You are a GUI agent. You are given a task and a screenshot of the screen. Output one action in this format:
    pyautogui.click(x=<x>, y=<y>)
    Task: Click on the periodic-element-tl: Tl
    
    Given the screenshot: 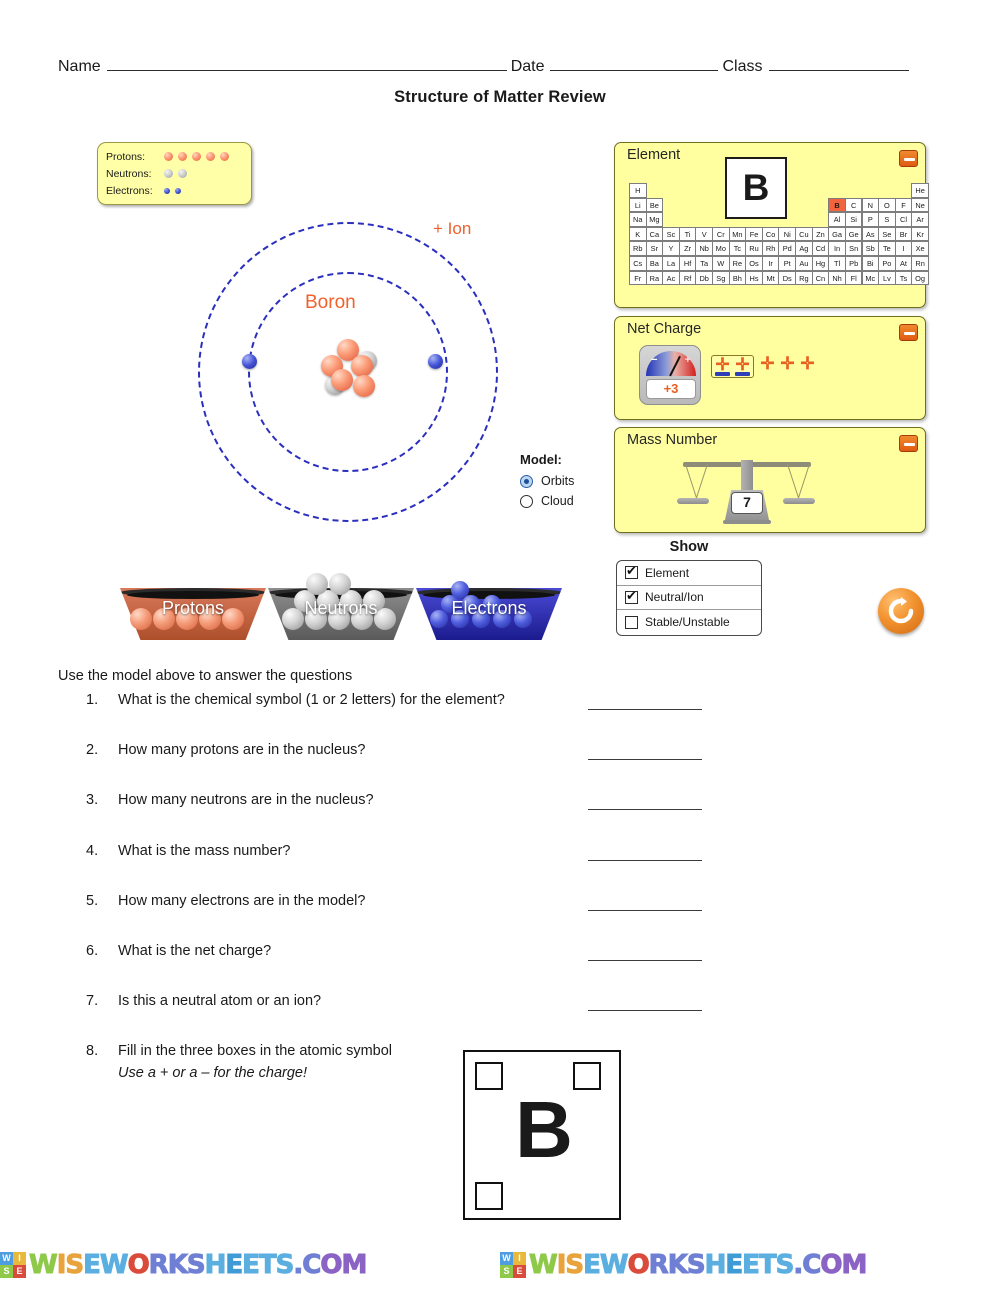 What is the action you would take?
    pyautogui.click(x=837, y=263)
    